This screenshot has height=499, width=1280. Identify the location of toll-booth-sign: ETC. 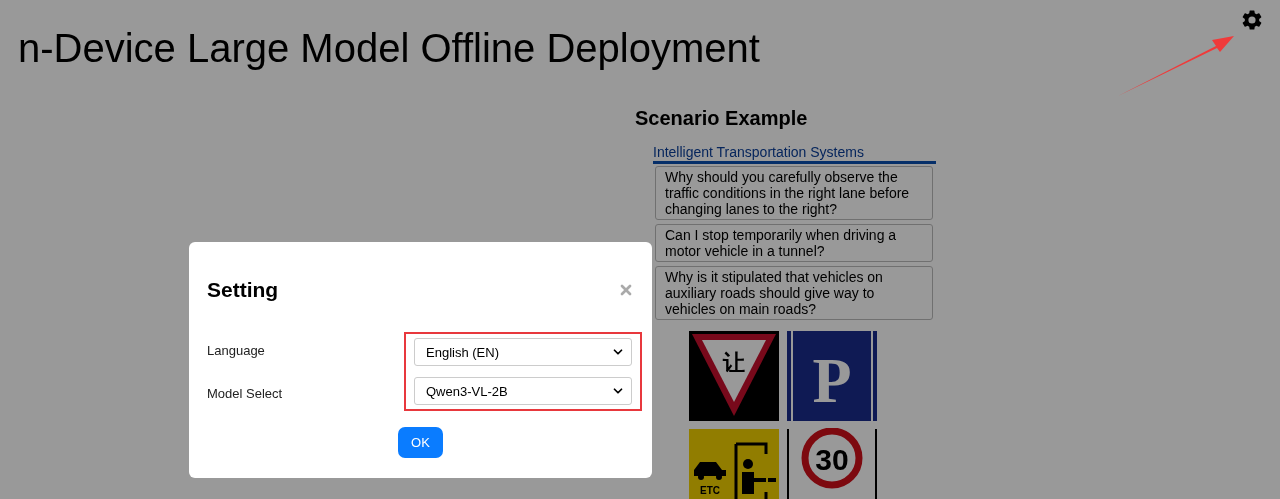
(734, 463).